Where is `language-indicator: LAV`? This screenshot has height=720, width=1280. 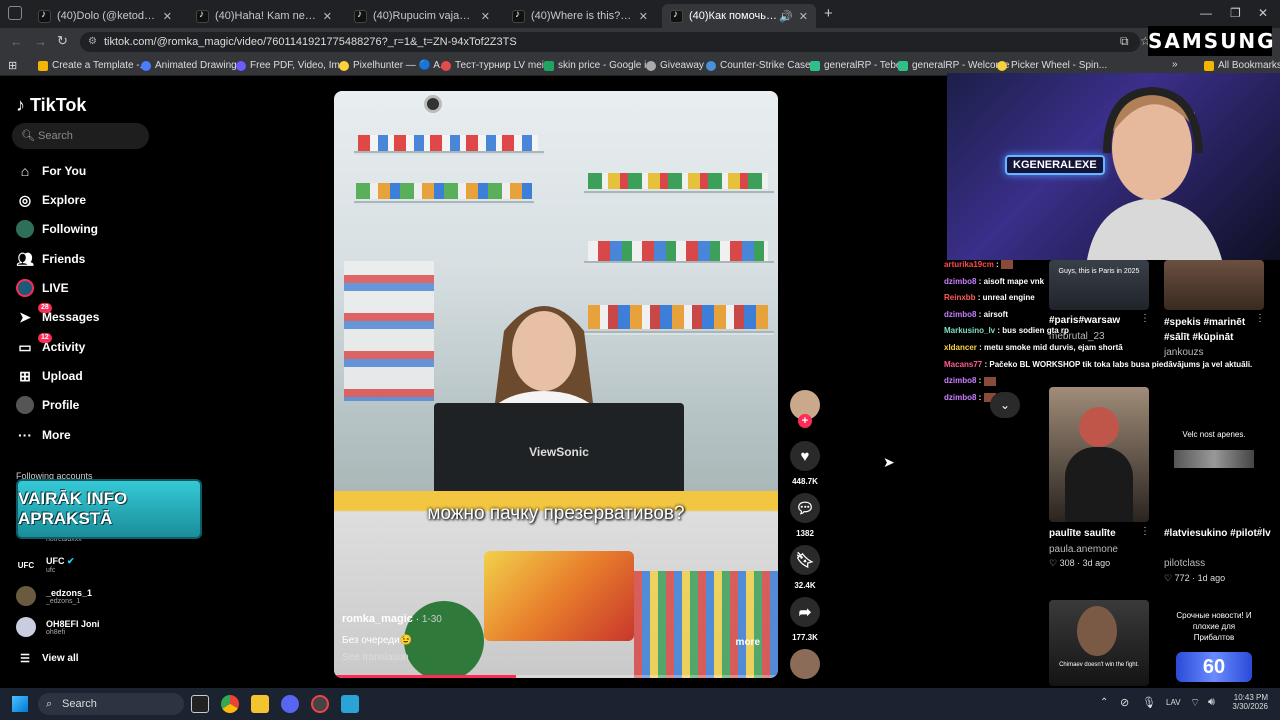 language-indicator: LAV is located at coordinates (1173, 702).